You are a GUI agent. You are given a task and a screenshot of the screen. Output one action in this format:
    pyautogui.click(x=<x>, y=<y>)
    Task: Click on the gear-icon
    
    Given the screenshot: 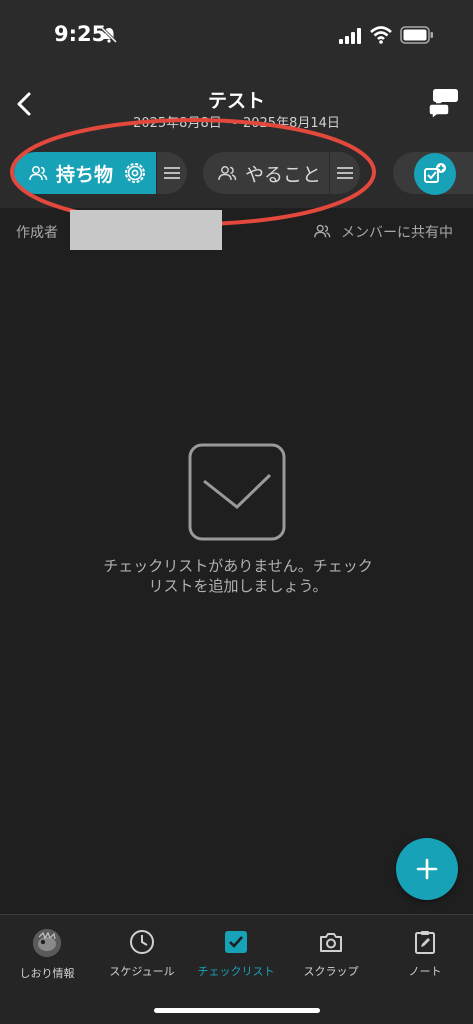 What is the action you would take?
    pyautogui.click(x=135, y=173)
    